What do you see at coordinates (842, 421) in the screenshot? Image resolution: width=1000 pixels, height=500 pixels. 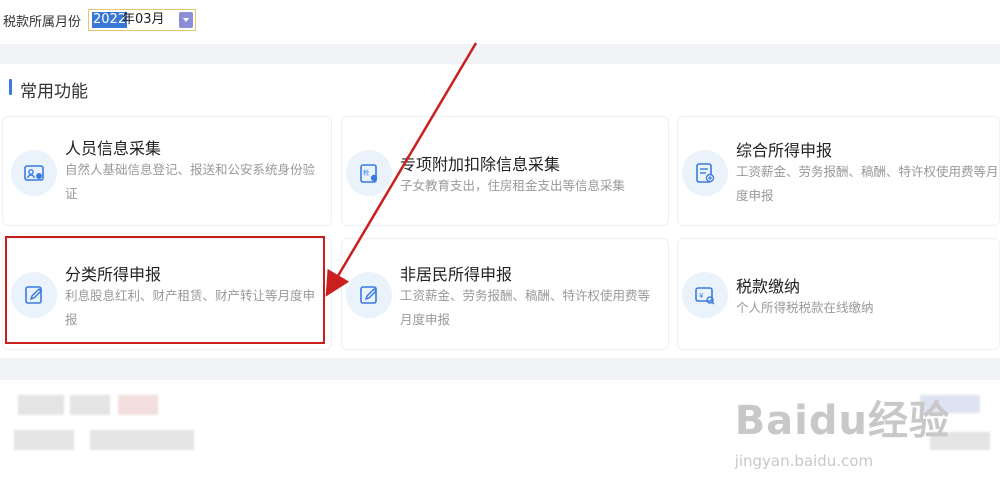 I see `watermark-logo: Baidu经验` at bounding box center [842, 421].